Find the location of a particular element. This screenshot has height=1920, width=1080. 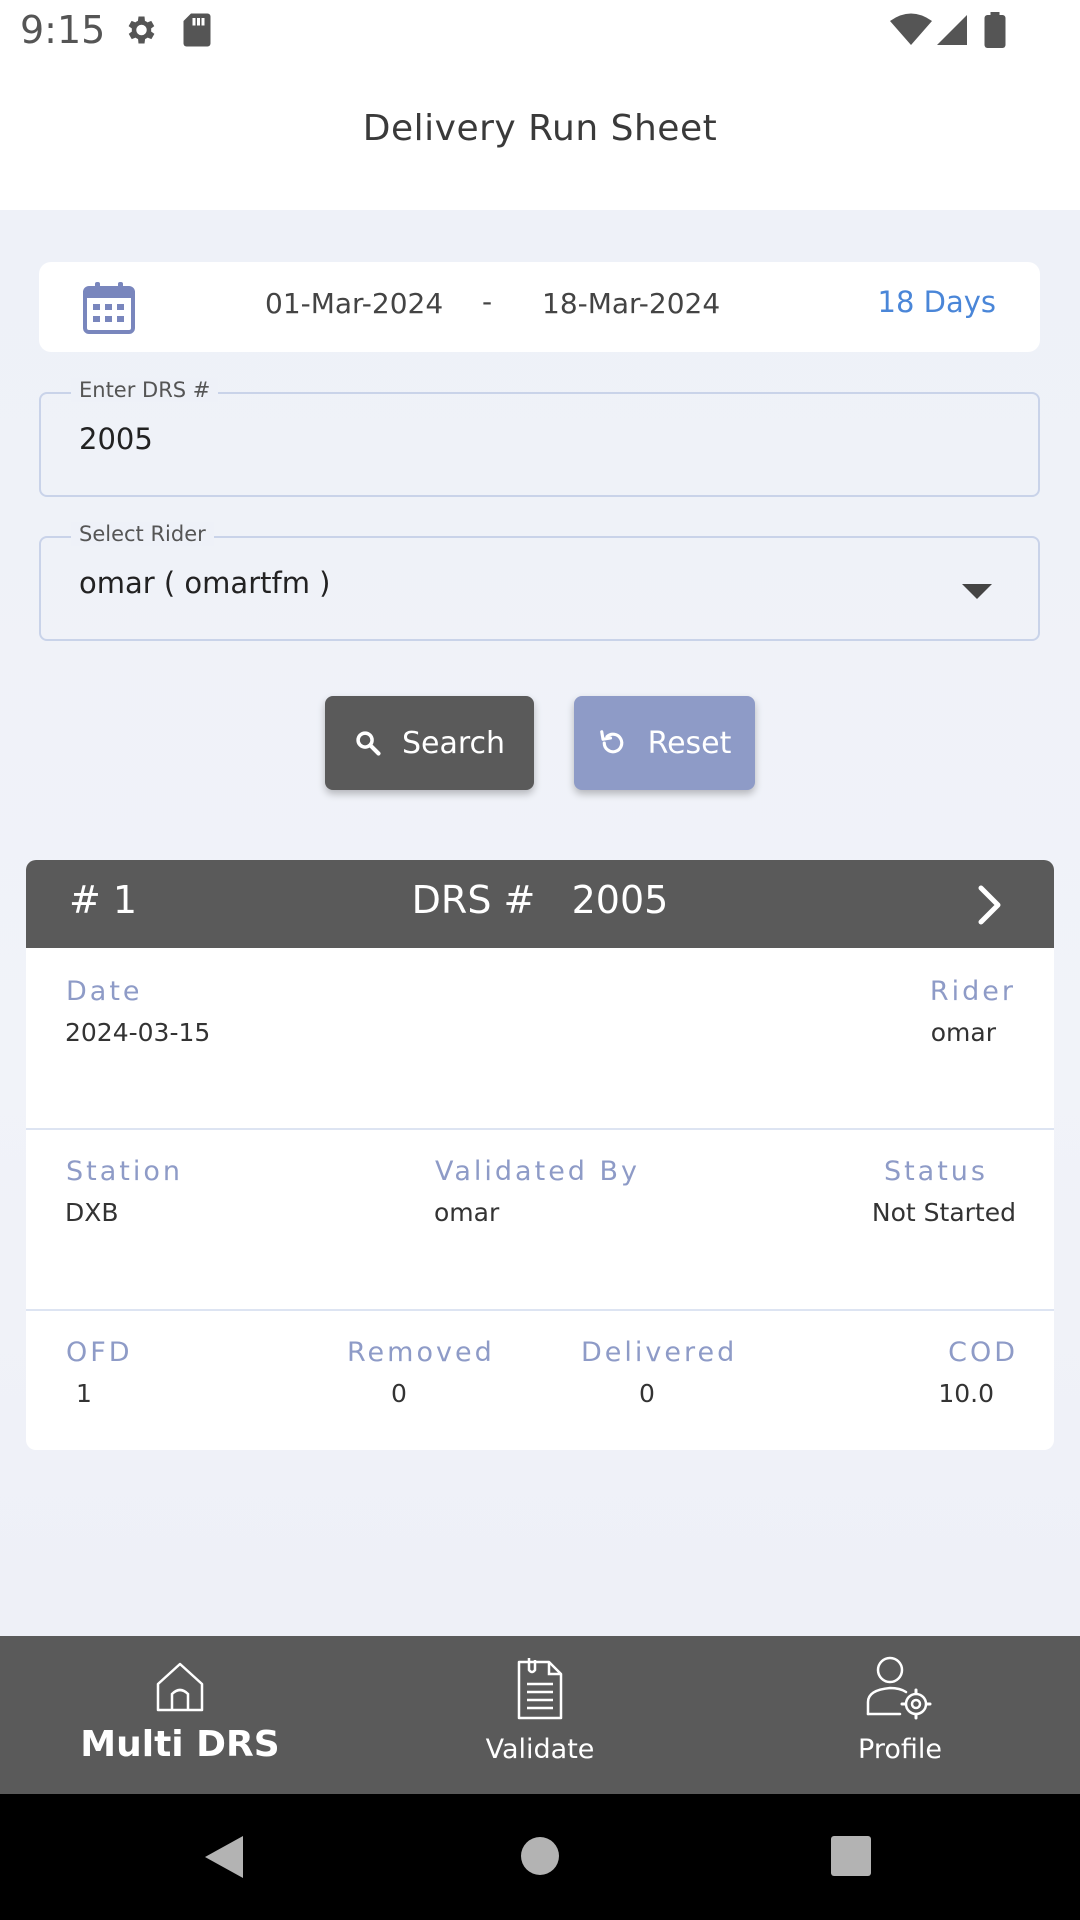

search-button-label: Search is located at coordinates (453, 743).